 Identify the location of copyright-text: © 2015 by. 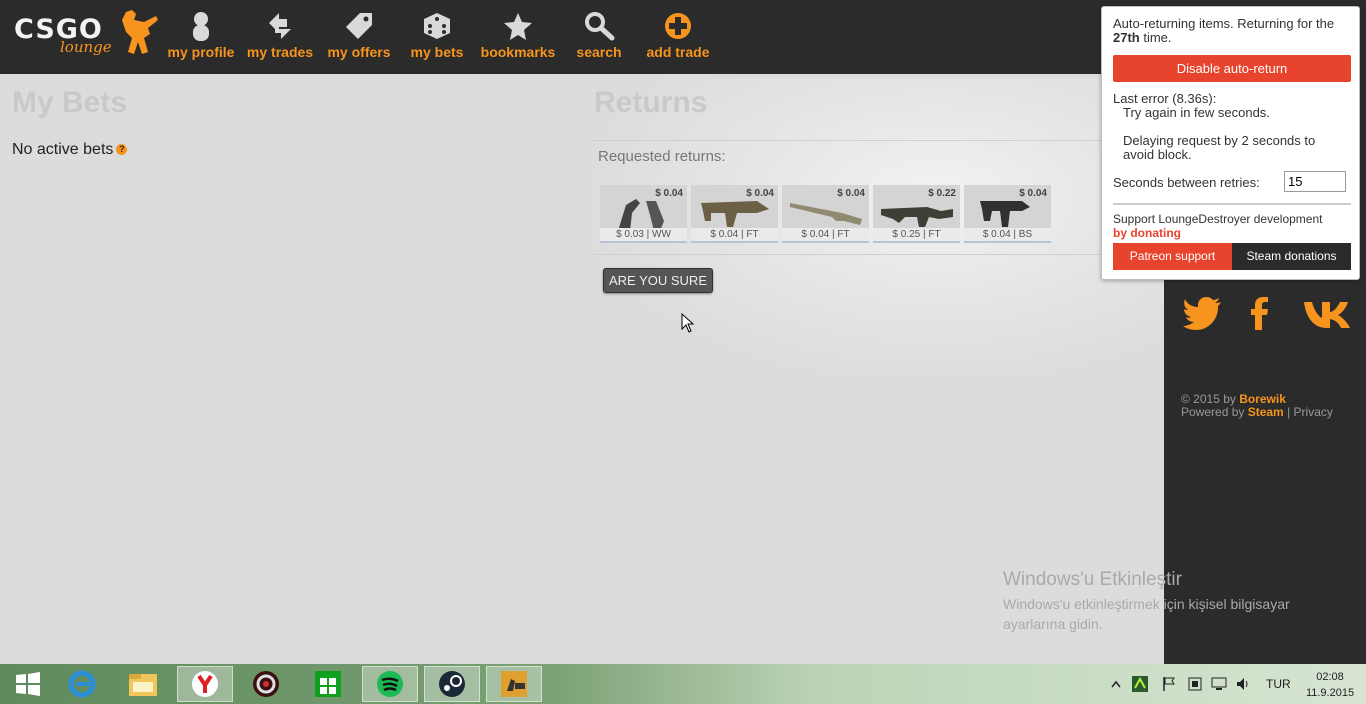
(1210, 399).